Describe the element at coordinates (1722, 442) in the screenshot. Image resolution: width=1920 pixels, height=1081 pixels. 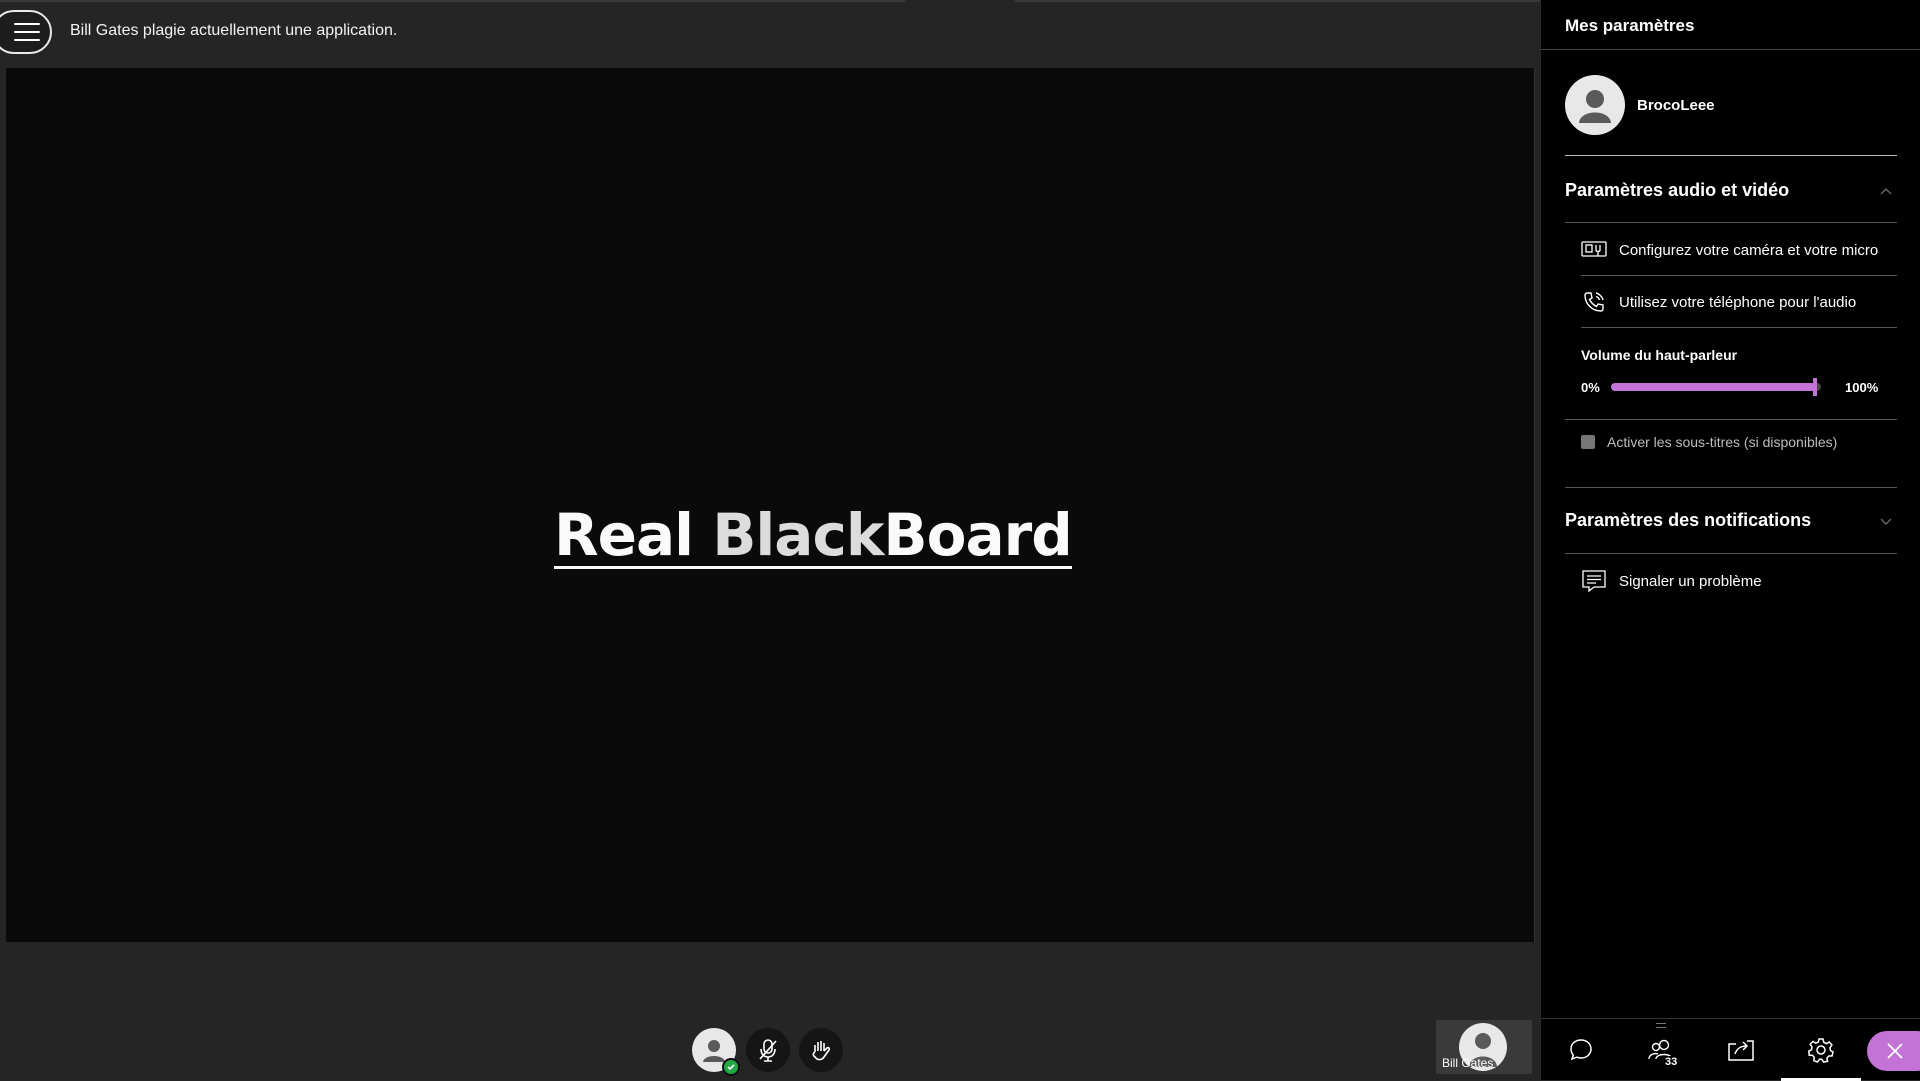
I see `subtitles-label: Activer les sous-titres (si disponibles)` at that location.